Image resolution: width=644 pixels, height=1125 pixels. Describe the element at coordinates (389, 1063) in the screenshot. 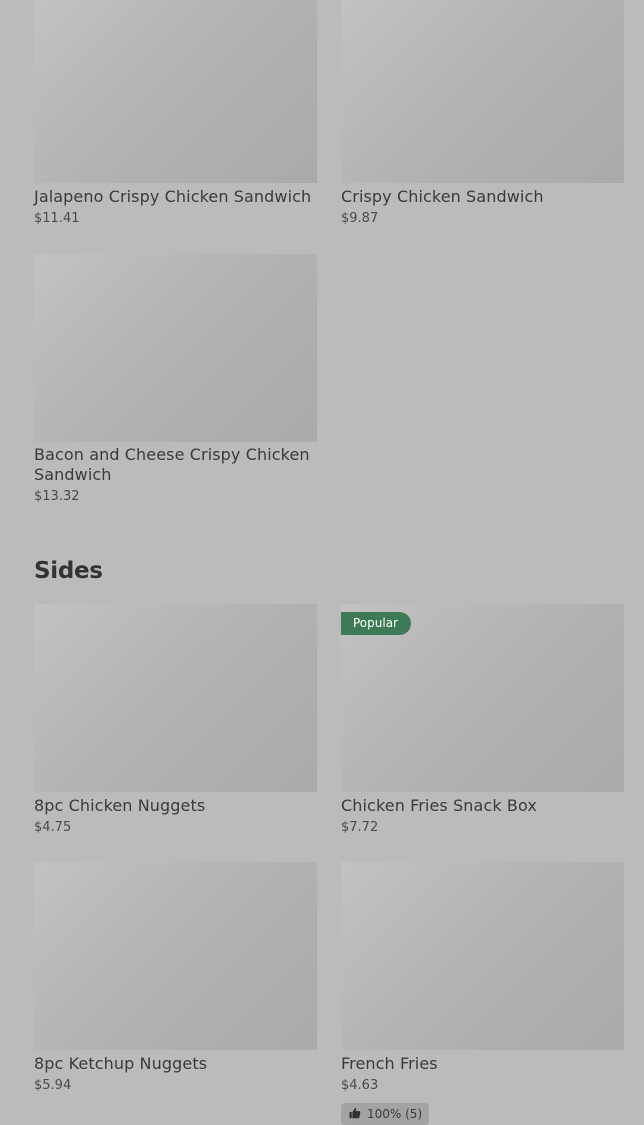

I see `product-name: French Fries` at that location.